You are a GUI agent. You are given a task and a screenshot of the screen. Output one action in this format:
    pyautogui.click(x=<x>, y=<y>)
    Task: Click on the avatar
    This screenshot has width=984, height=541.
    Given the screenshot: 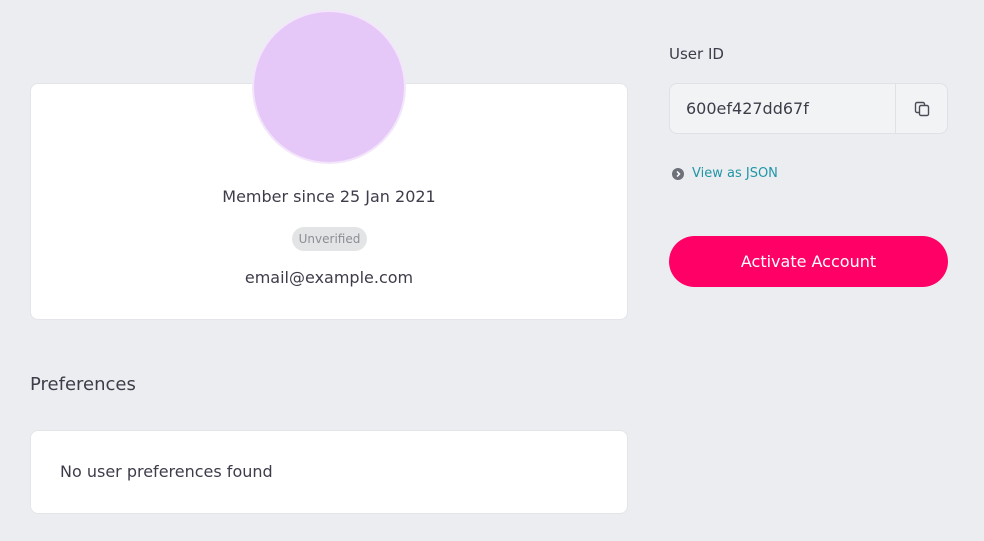 What is the action you would take?
    pyautogui.click(x=329, y=87)
    